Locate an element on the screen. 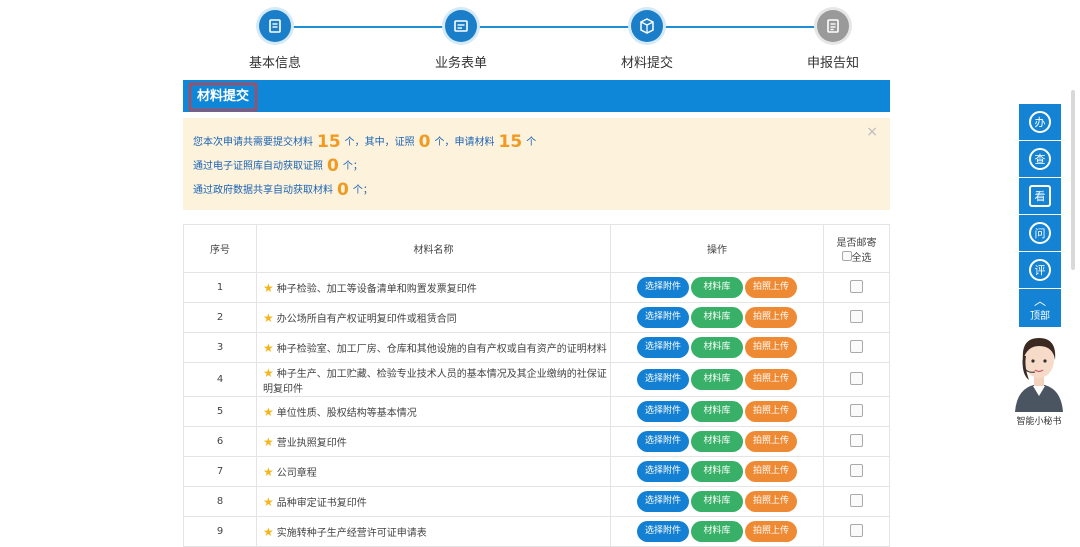  notice-line-auto-cert: 通过电子证照库自动获取证照 0 个； is located at coordinates (278, 166).